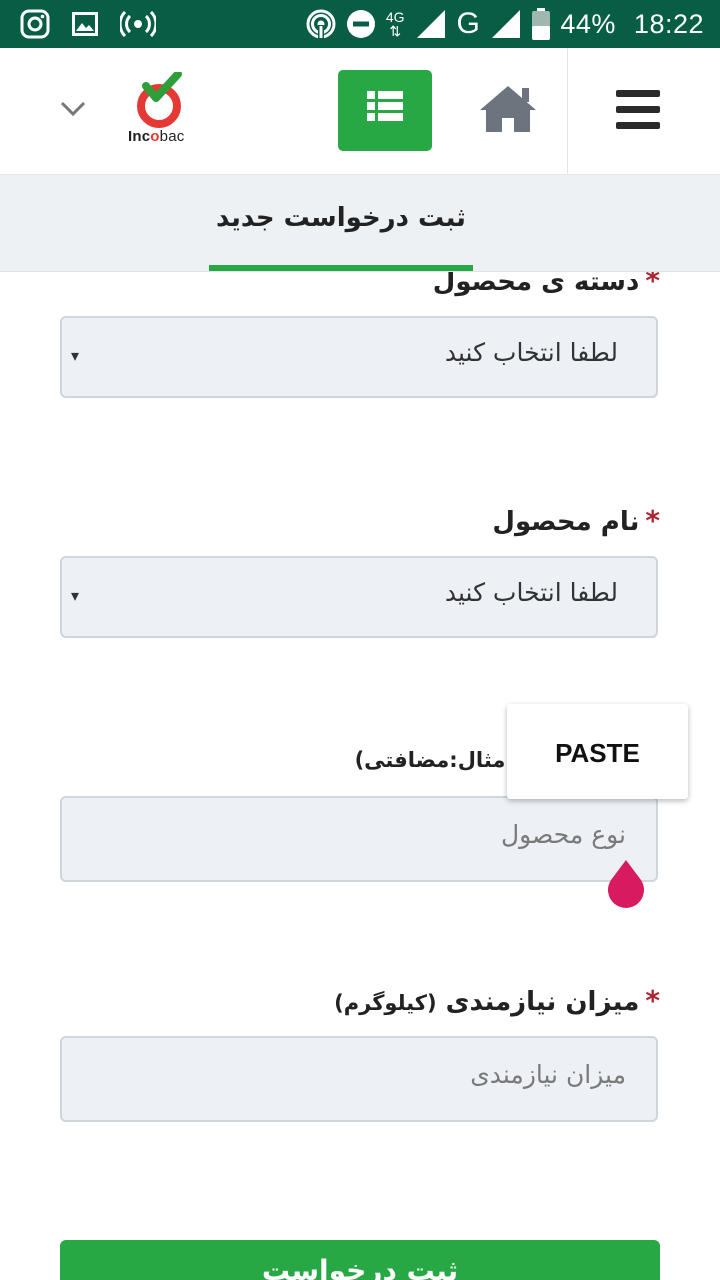 This screenshot has height=1280, width=720. What do you see at coordinates (321, 24) in the screenshot?
I see `cast-icon` at bounding box center [321, 24].